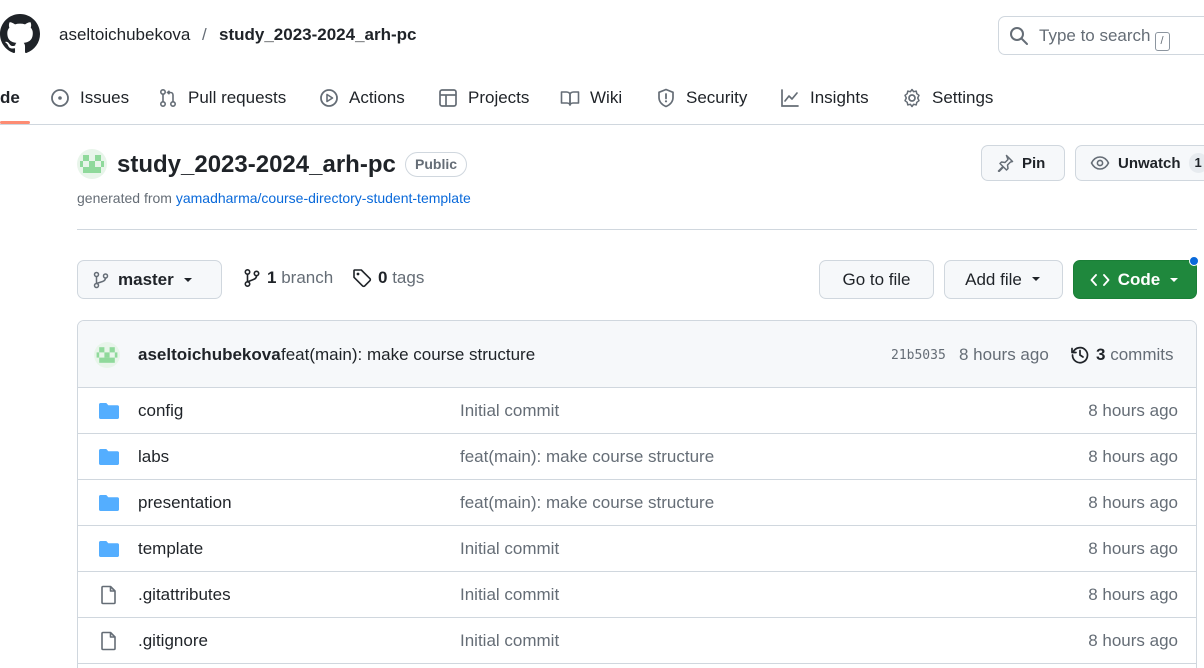  I want to click on gear-icon, so click(912, 98).